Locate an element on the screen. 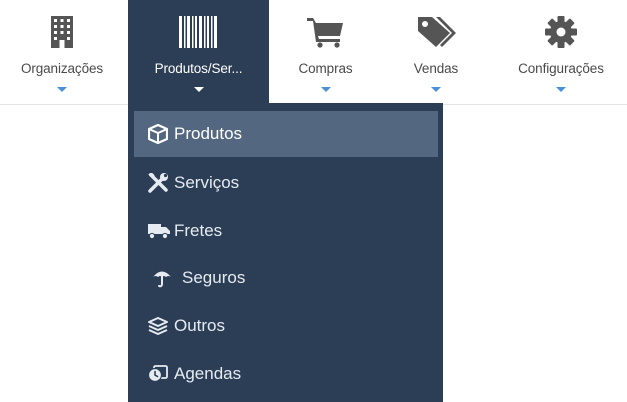  gear-icon is located at coordinates (561, 32).